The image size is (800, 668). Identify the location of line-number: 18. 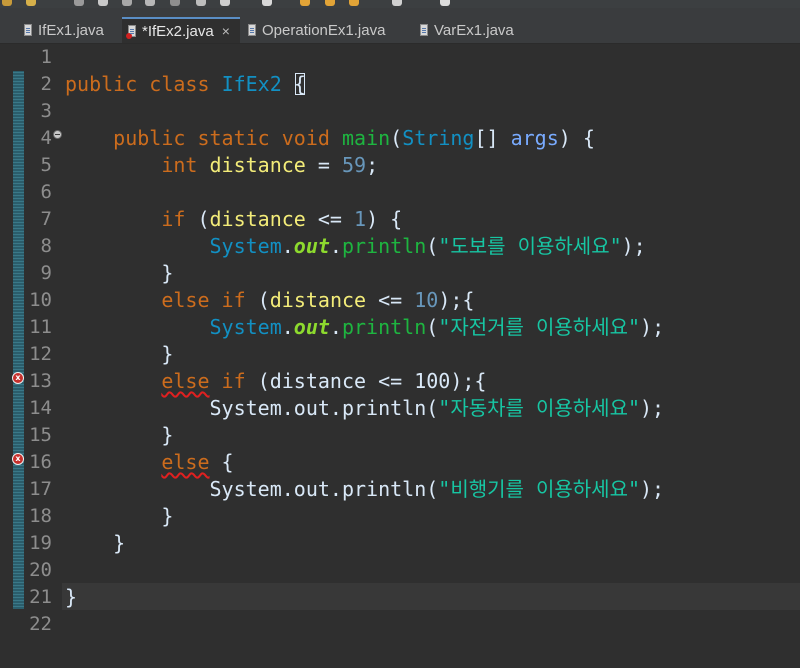
(40, 516).